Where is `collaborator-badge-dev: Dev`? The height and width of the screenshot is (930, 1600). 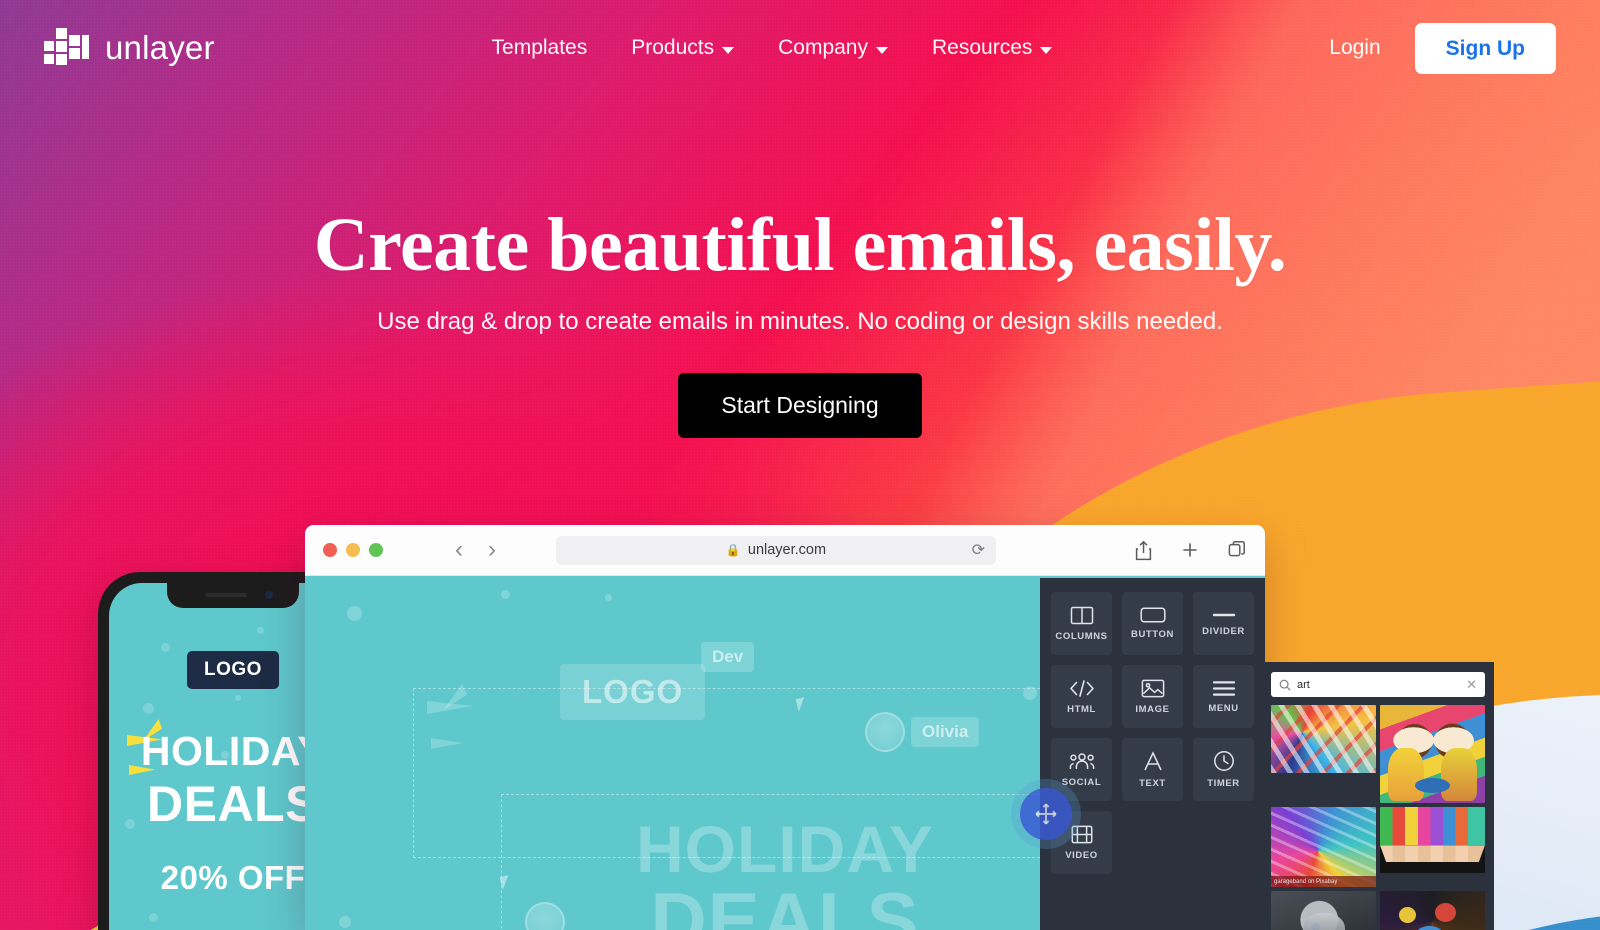 collaborator-badge-dev: Dev is located at coordinates (728, 657).